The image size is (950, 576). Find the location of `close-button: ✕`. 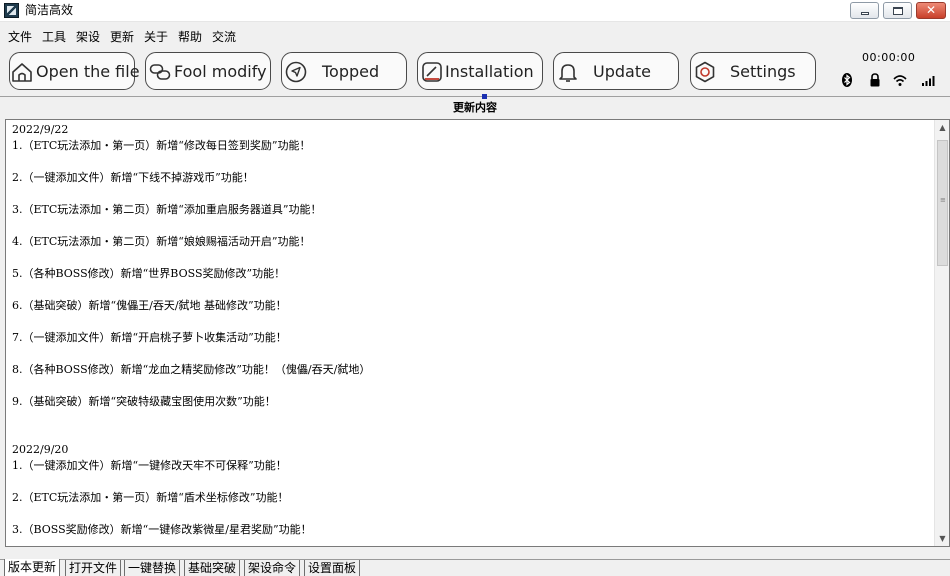

close-button: ✕ is located at coordinates (931, 10).